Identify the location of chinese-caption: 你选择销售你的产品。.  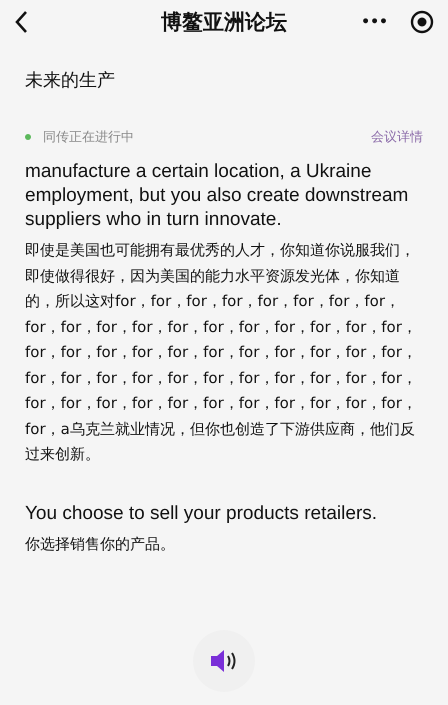
(100, 544).